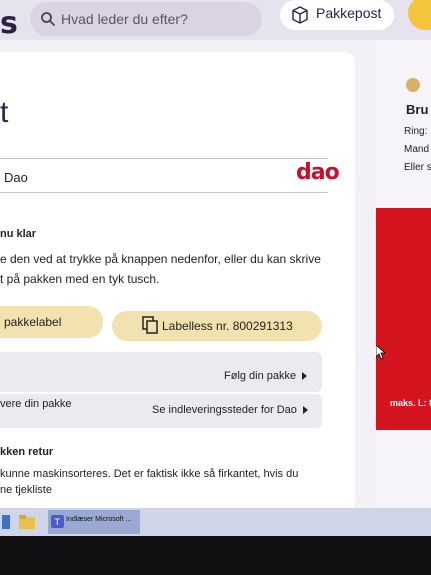 Image resolution: width=431 pixels, height=575 pixels. Describe the element at coordinates (26, 490) in the screenshot. I see `return-line-2: ne tjekliste` at that location.